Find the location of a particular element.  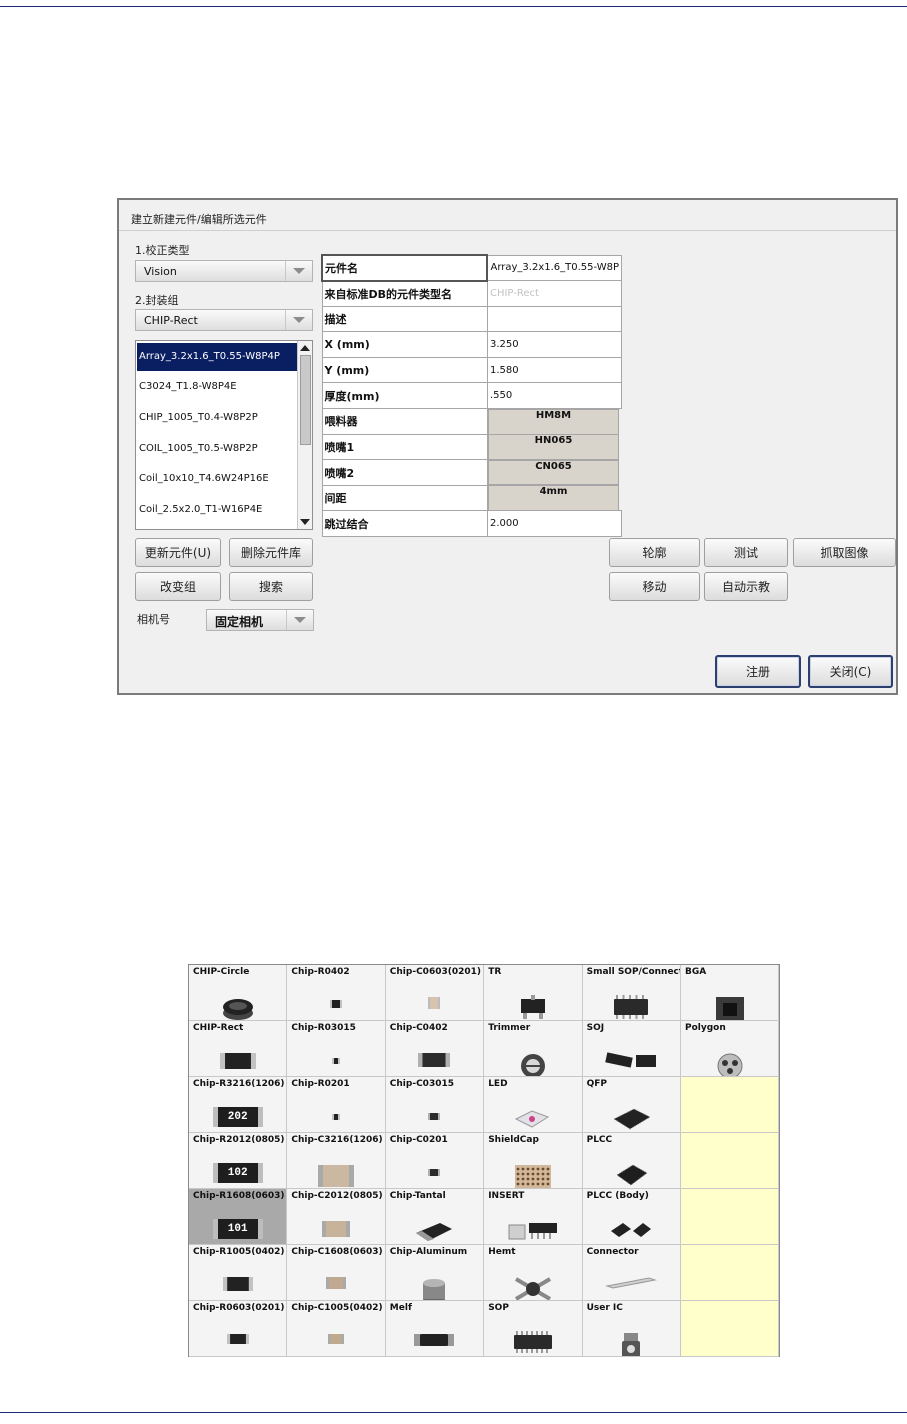

property-row: 描述 is located at coordinates (472, 319).